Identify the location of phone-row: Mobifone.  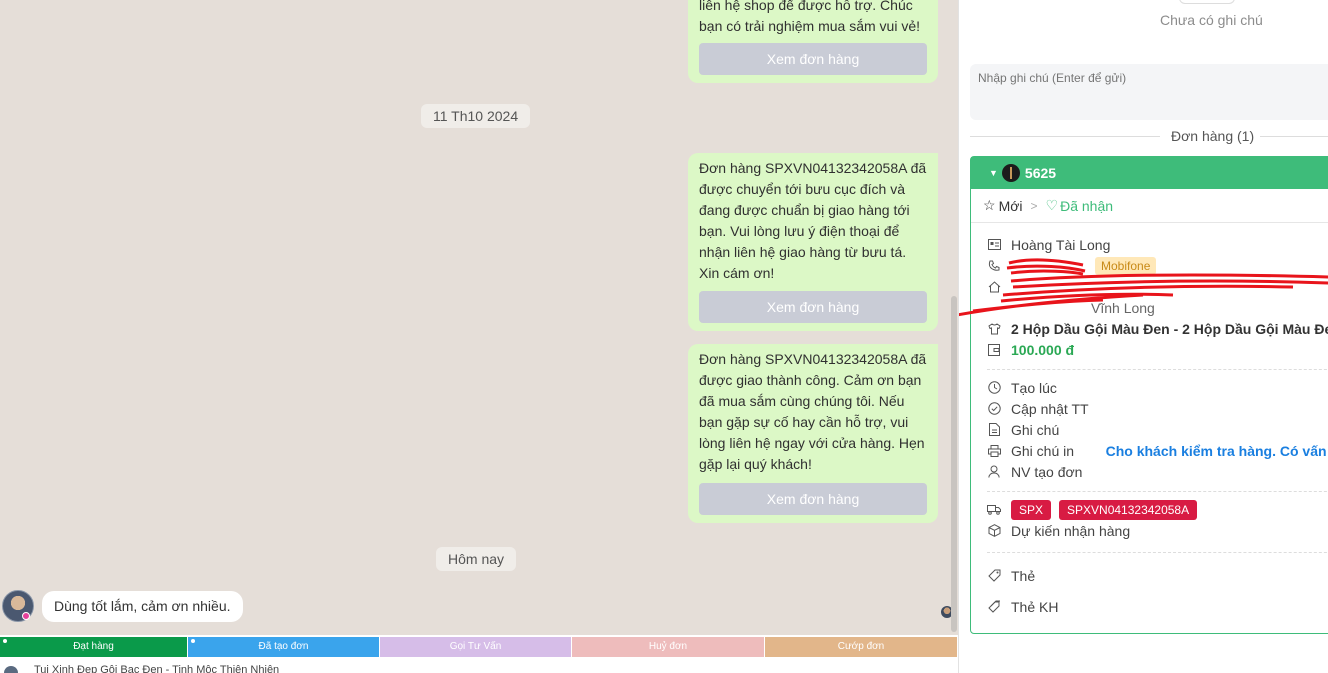
(1157, 265).